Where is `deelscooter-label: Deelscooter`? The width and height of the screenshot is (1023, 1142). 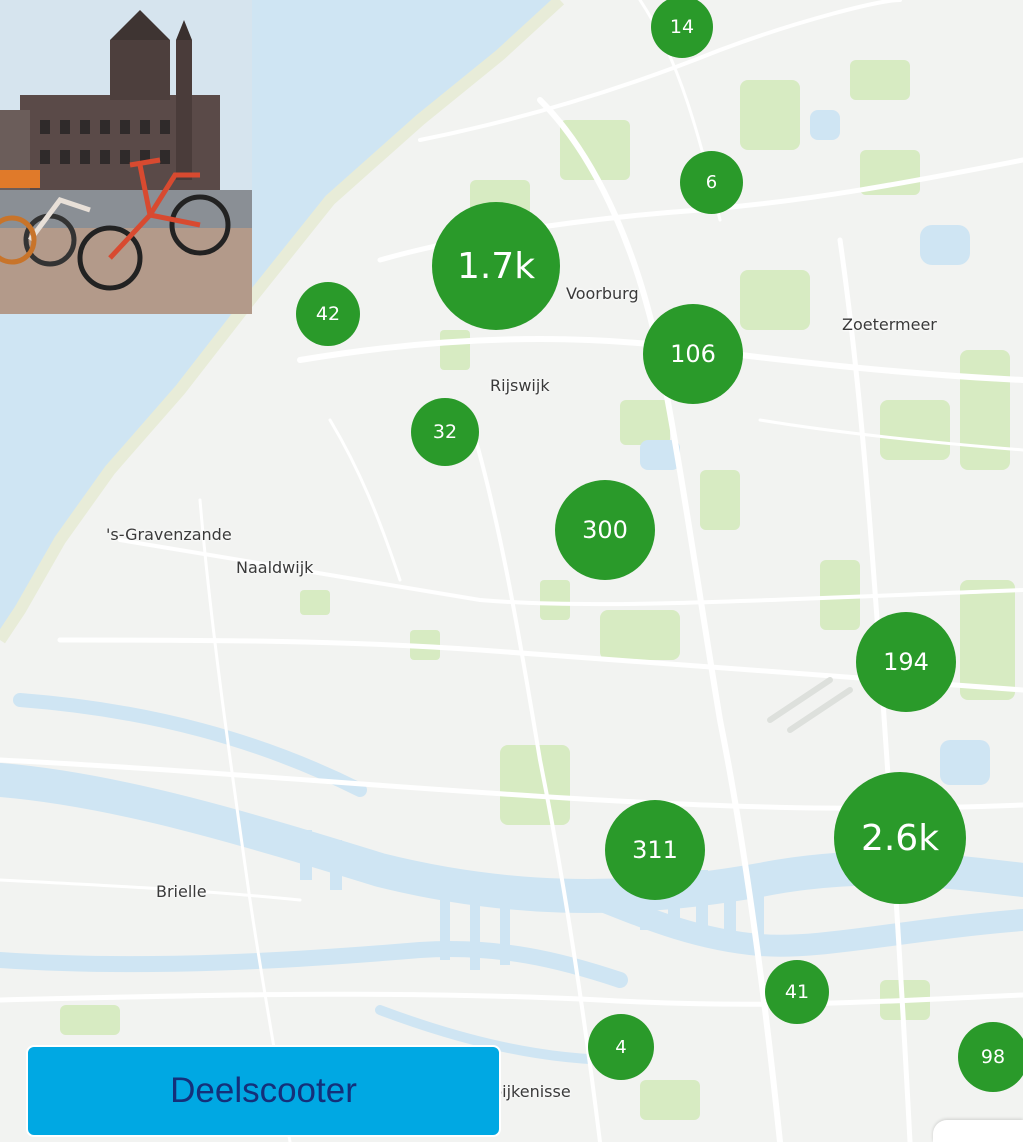
deelscooter-label: Deelscooter is located at coordinates (263, 1091).